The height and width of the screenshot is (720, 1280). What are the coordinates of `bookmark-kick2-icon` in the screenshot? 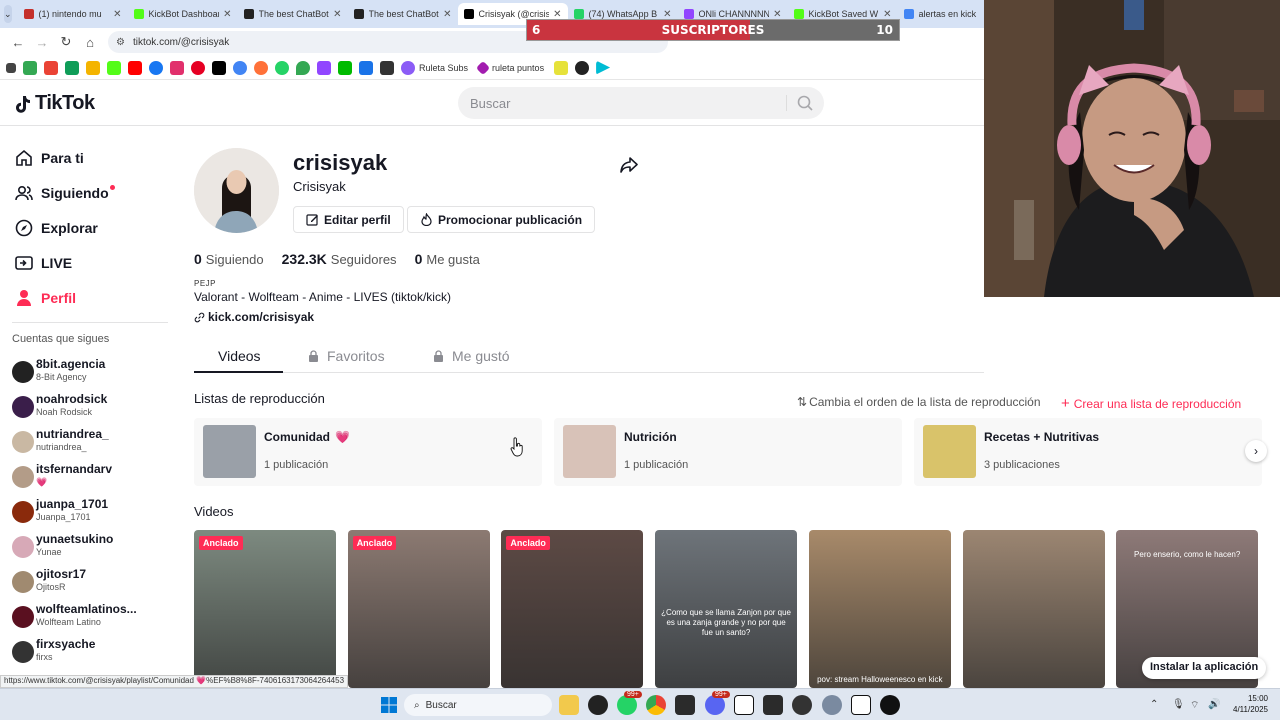 It's located at (345, 67).